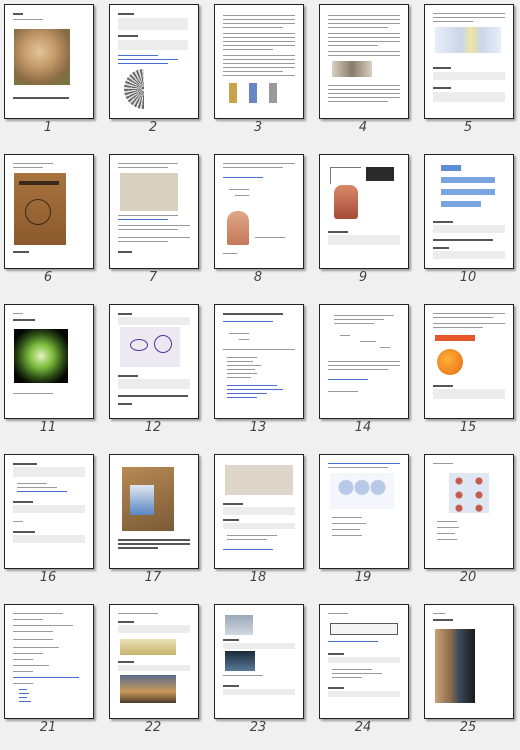  I want to click on thumbnail-cell: 13, so click(261, 377).